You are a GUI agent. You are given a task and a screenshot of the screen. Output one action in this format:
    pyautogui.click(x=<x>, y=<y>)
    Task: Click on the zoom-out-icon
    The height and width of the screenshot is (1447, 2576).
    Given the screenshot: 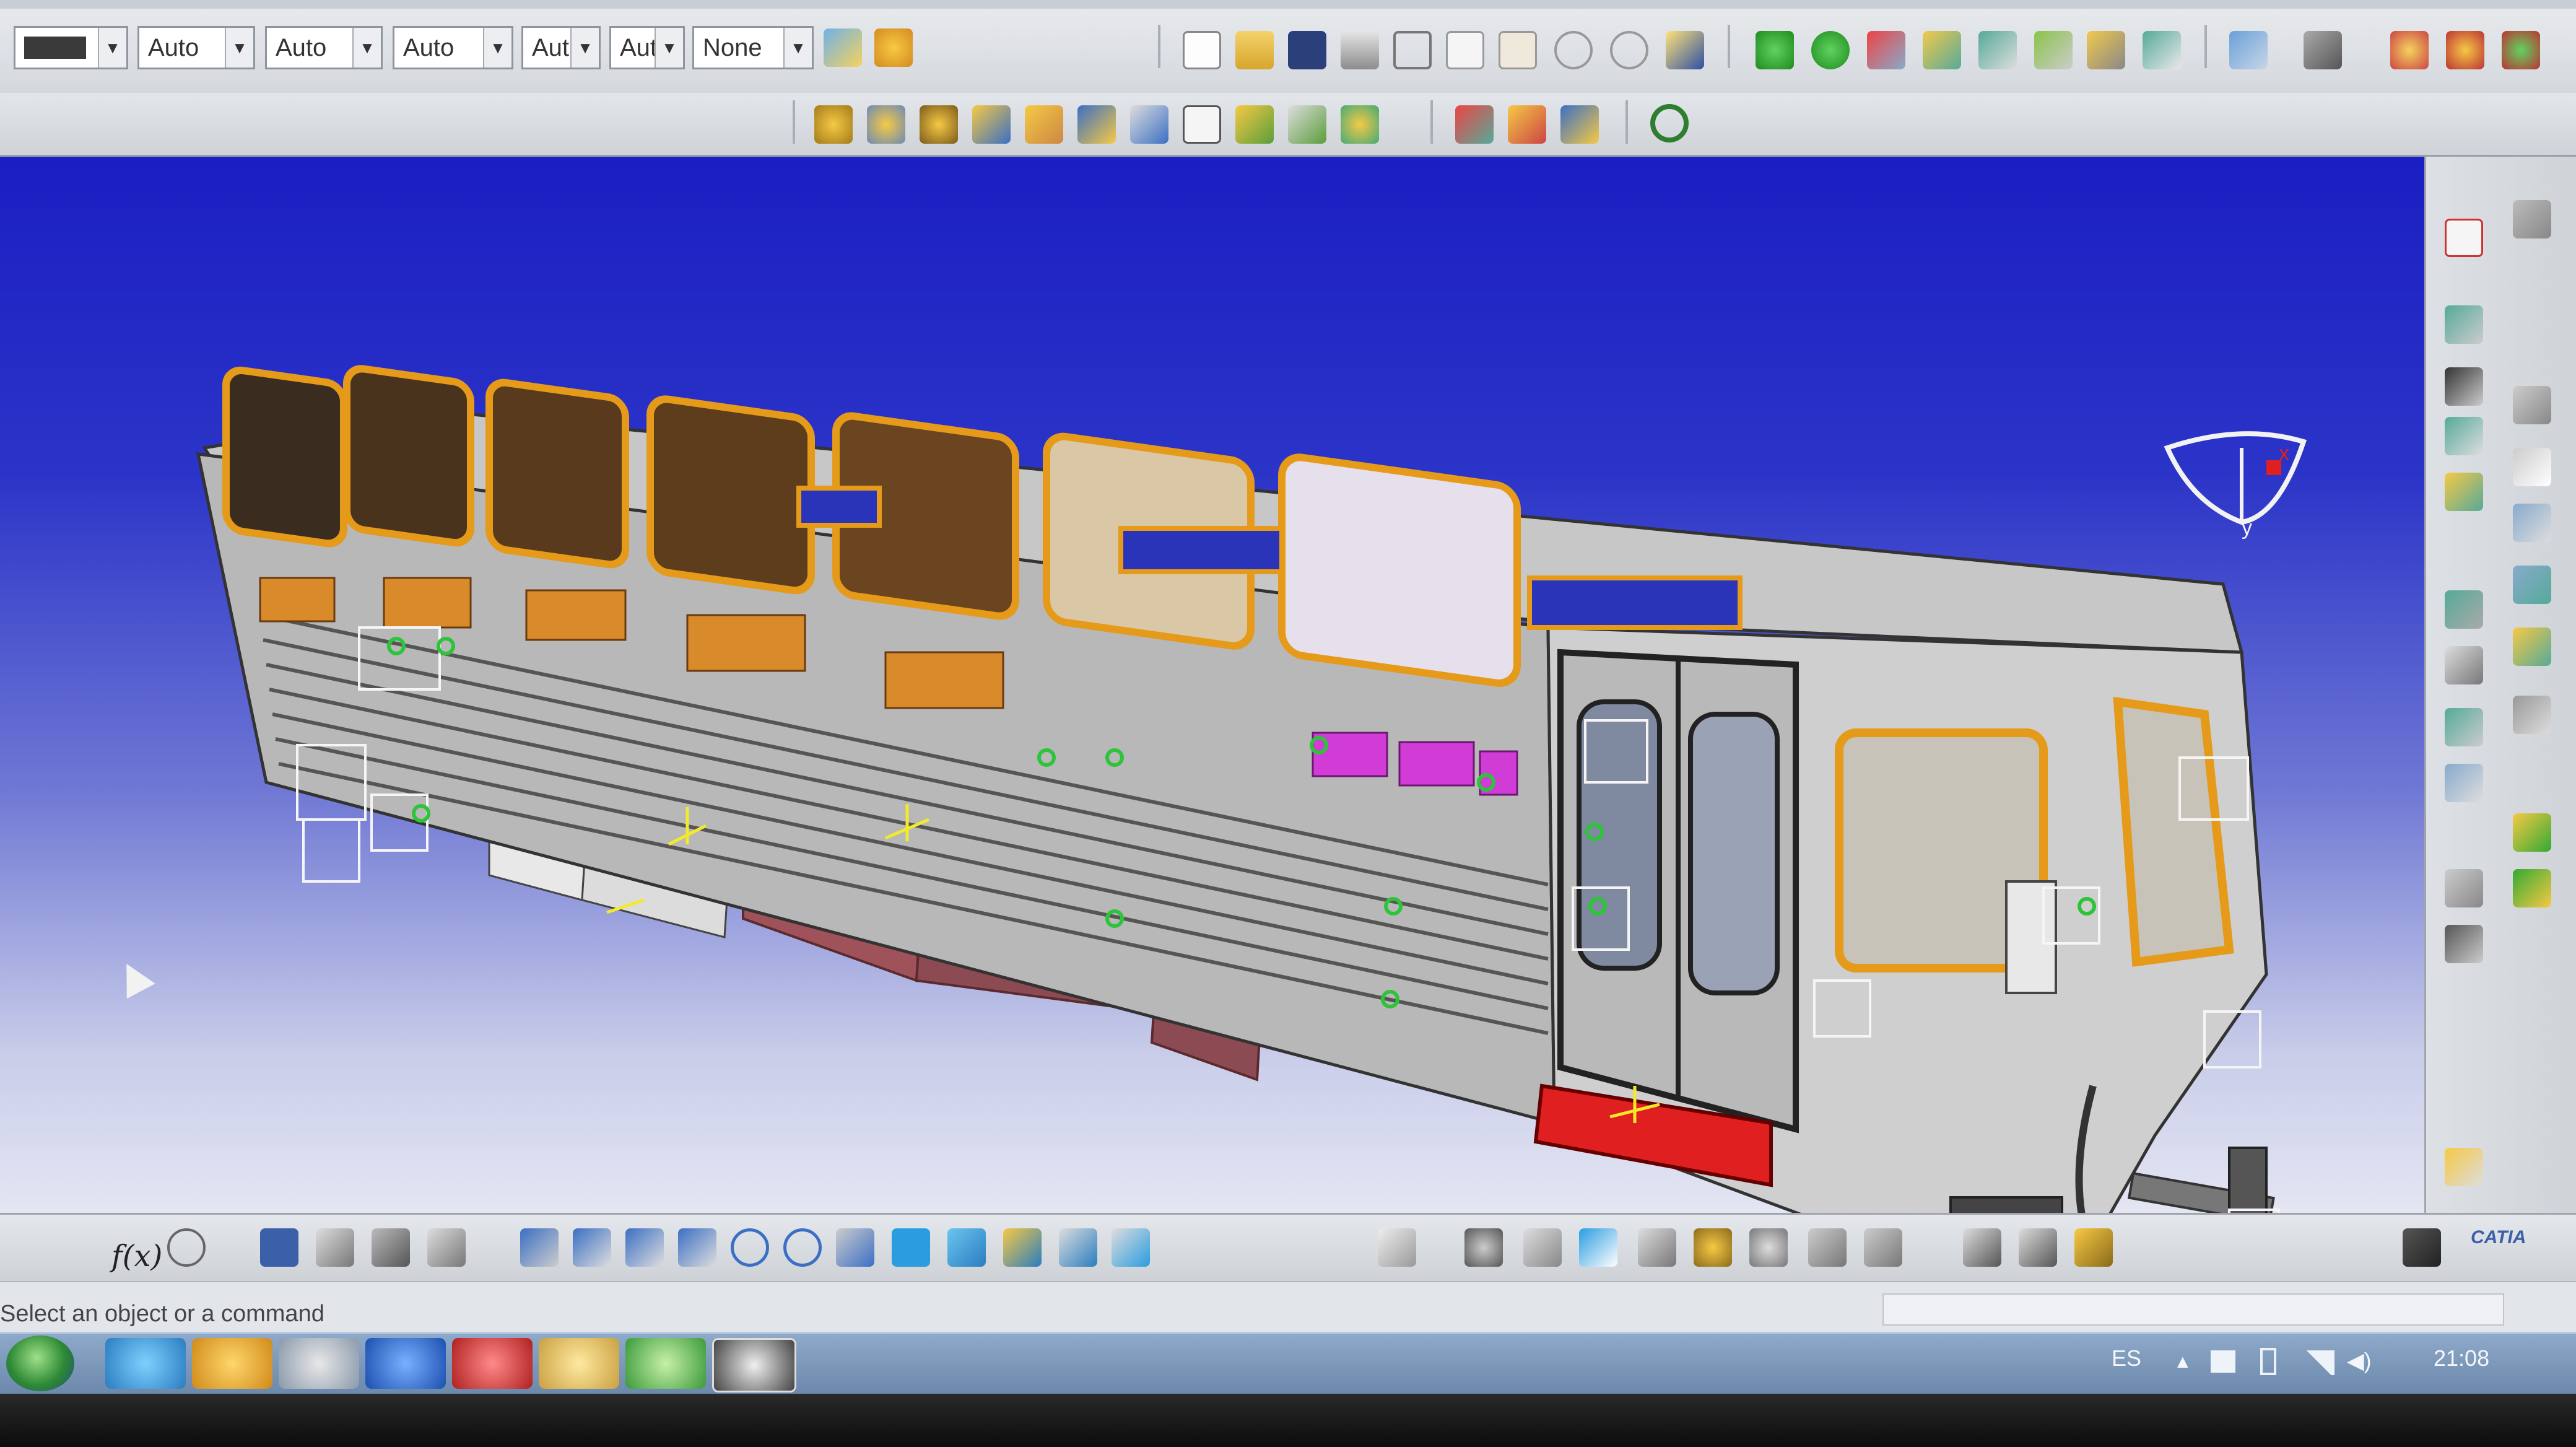 What is the action you would take?
    pyautogui.click(x=802, y=1247)
    